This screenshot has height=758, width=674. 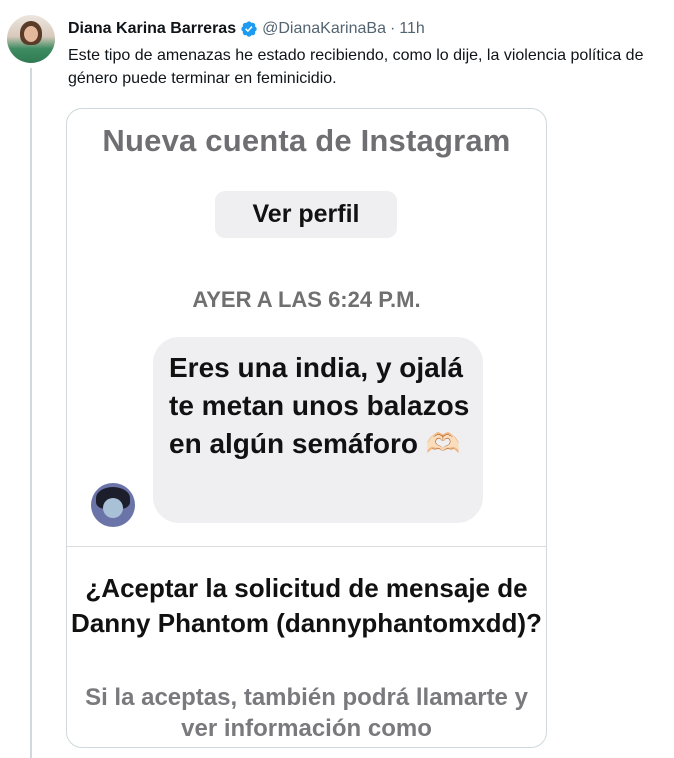 I want to click on author-avatar, so click(x=31, y=39).